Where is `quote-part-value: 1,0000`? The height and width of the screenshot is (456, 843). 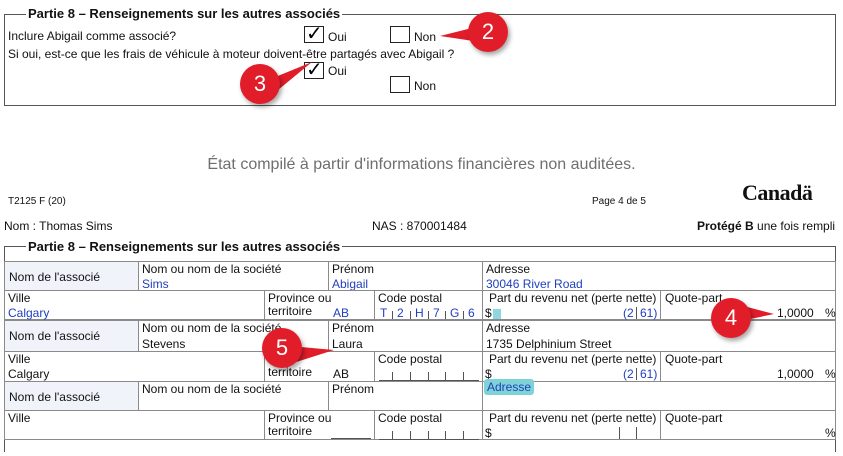
quote-part-value: 1,0000 is located at coordinates (795, 374).